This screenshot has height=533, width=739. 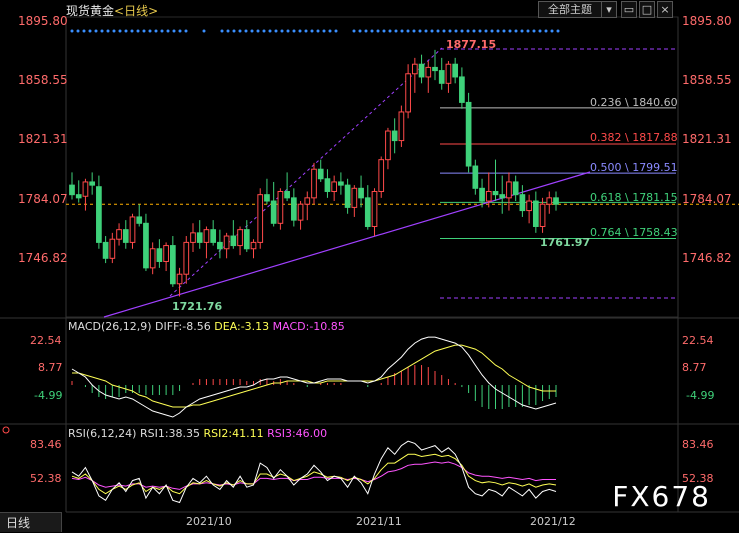 I want to click on macd-dea-label: DEA:-3.13, so click(x=242, y=326).